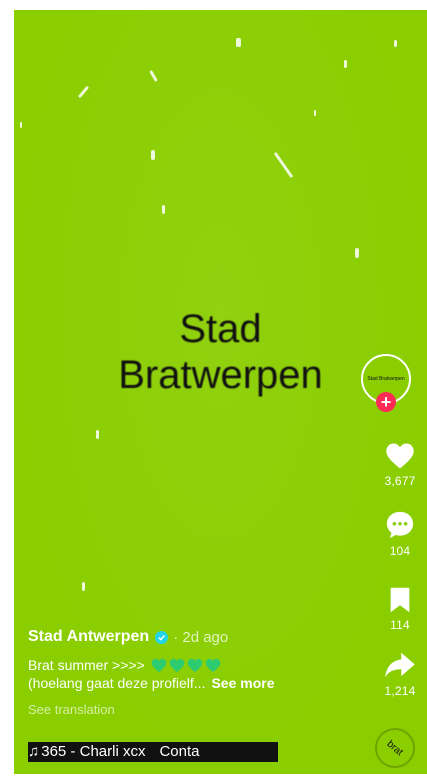 Image resolution: width=427 pixels, height=776 pixels. What do you see at coordinates (34, 751) in the screenshot?
I see `music-note-icon: ♫` at bounding box center [34, 751].